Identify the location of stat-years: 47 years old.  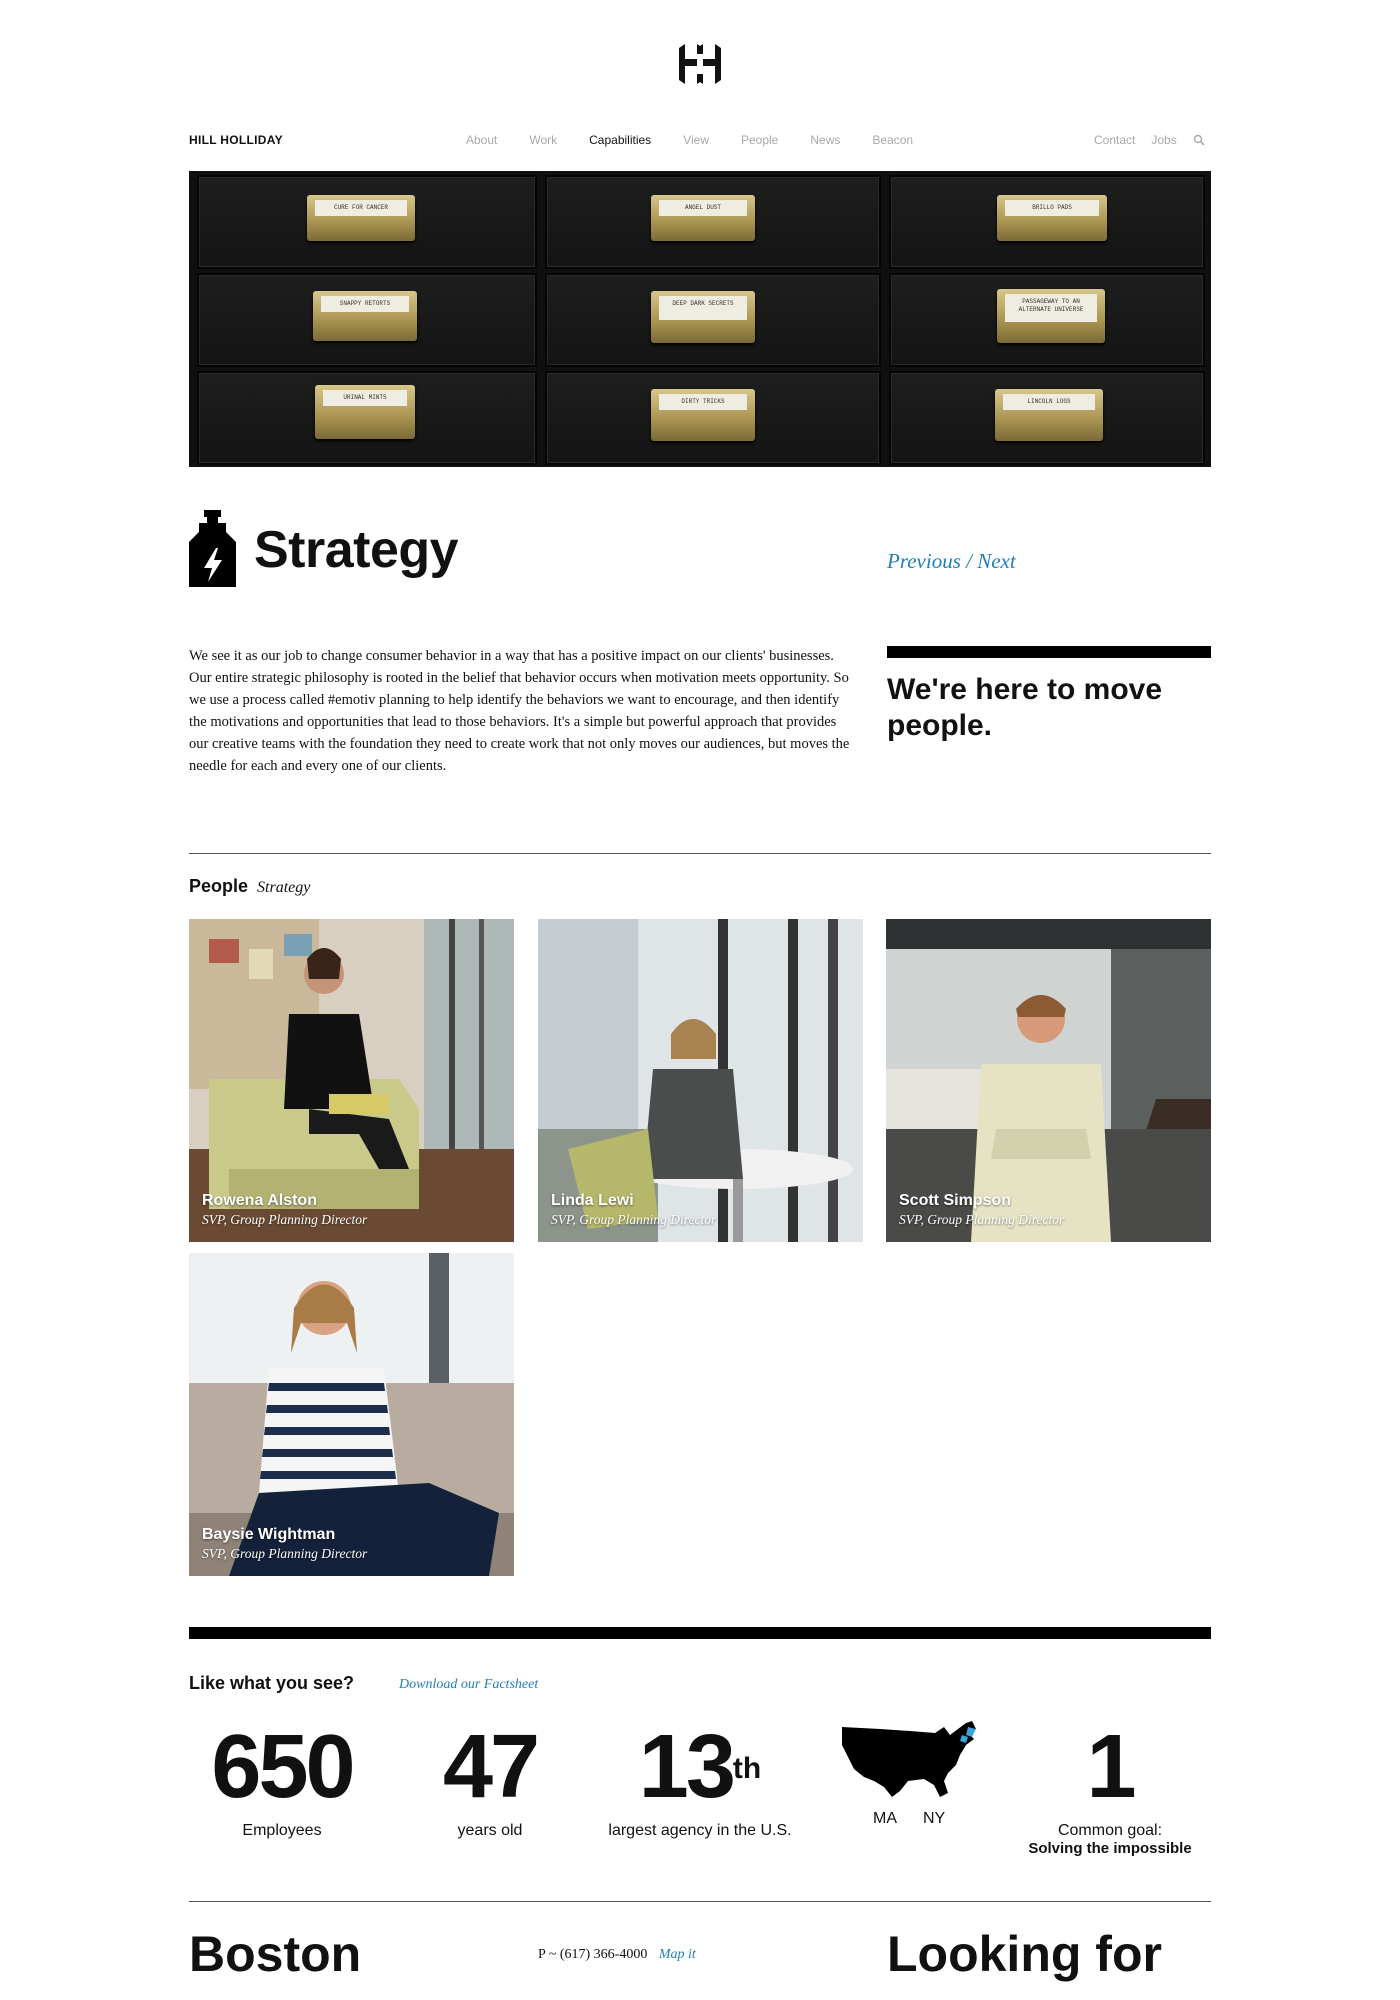
(490, 1781).